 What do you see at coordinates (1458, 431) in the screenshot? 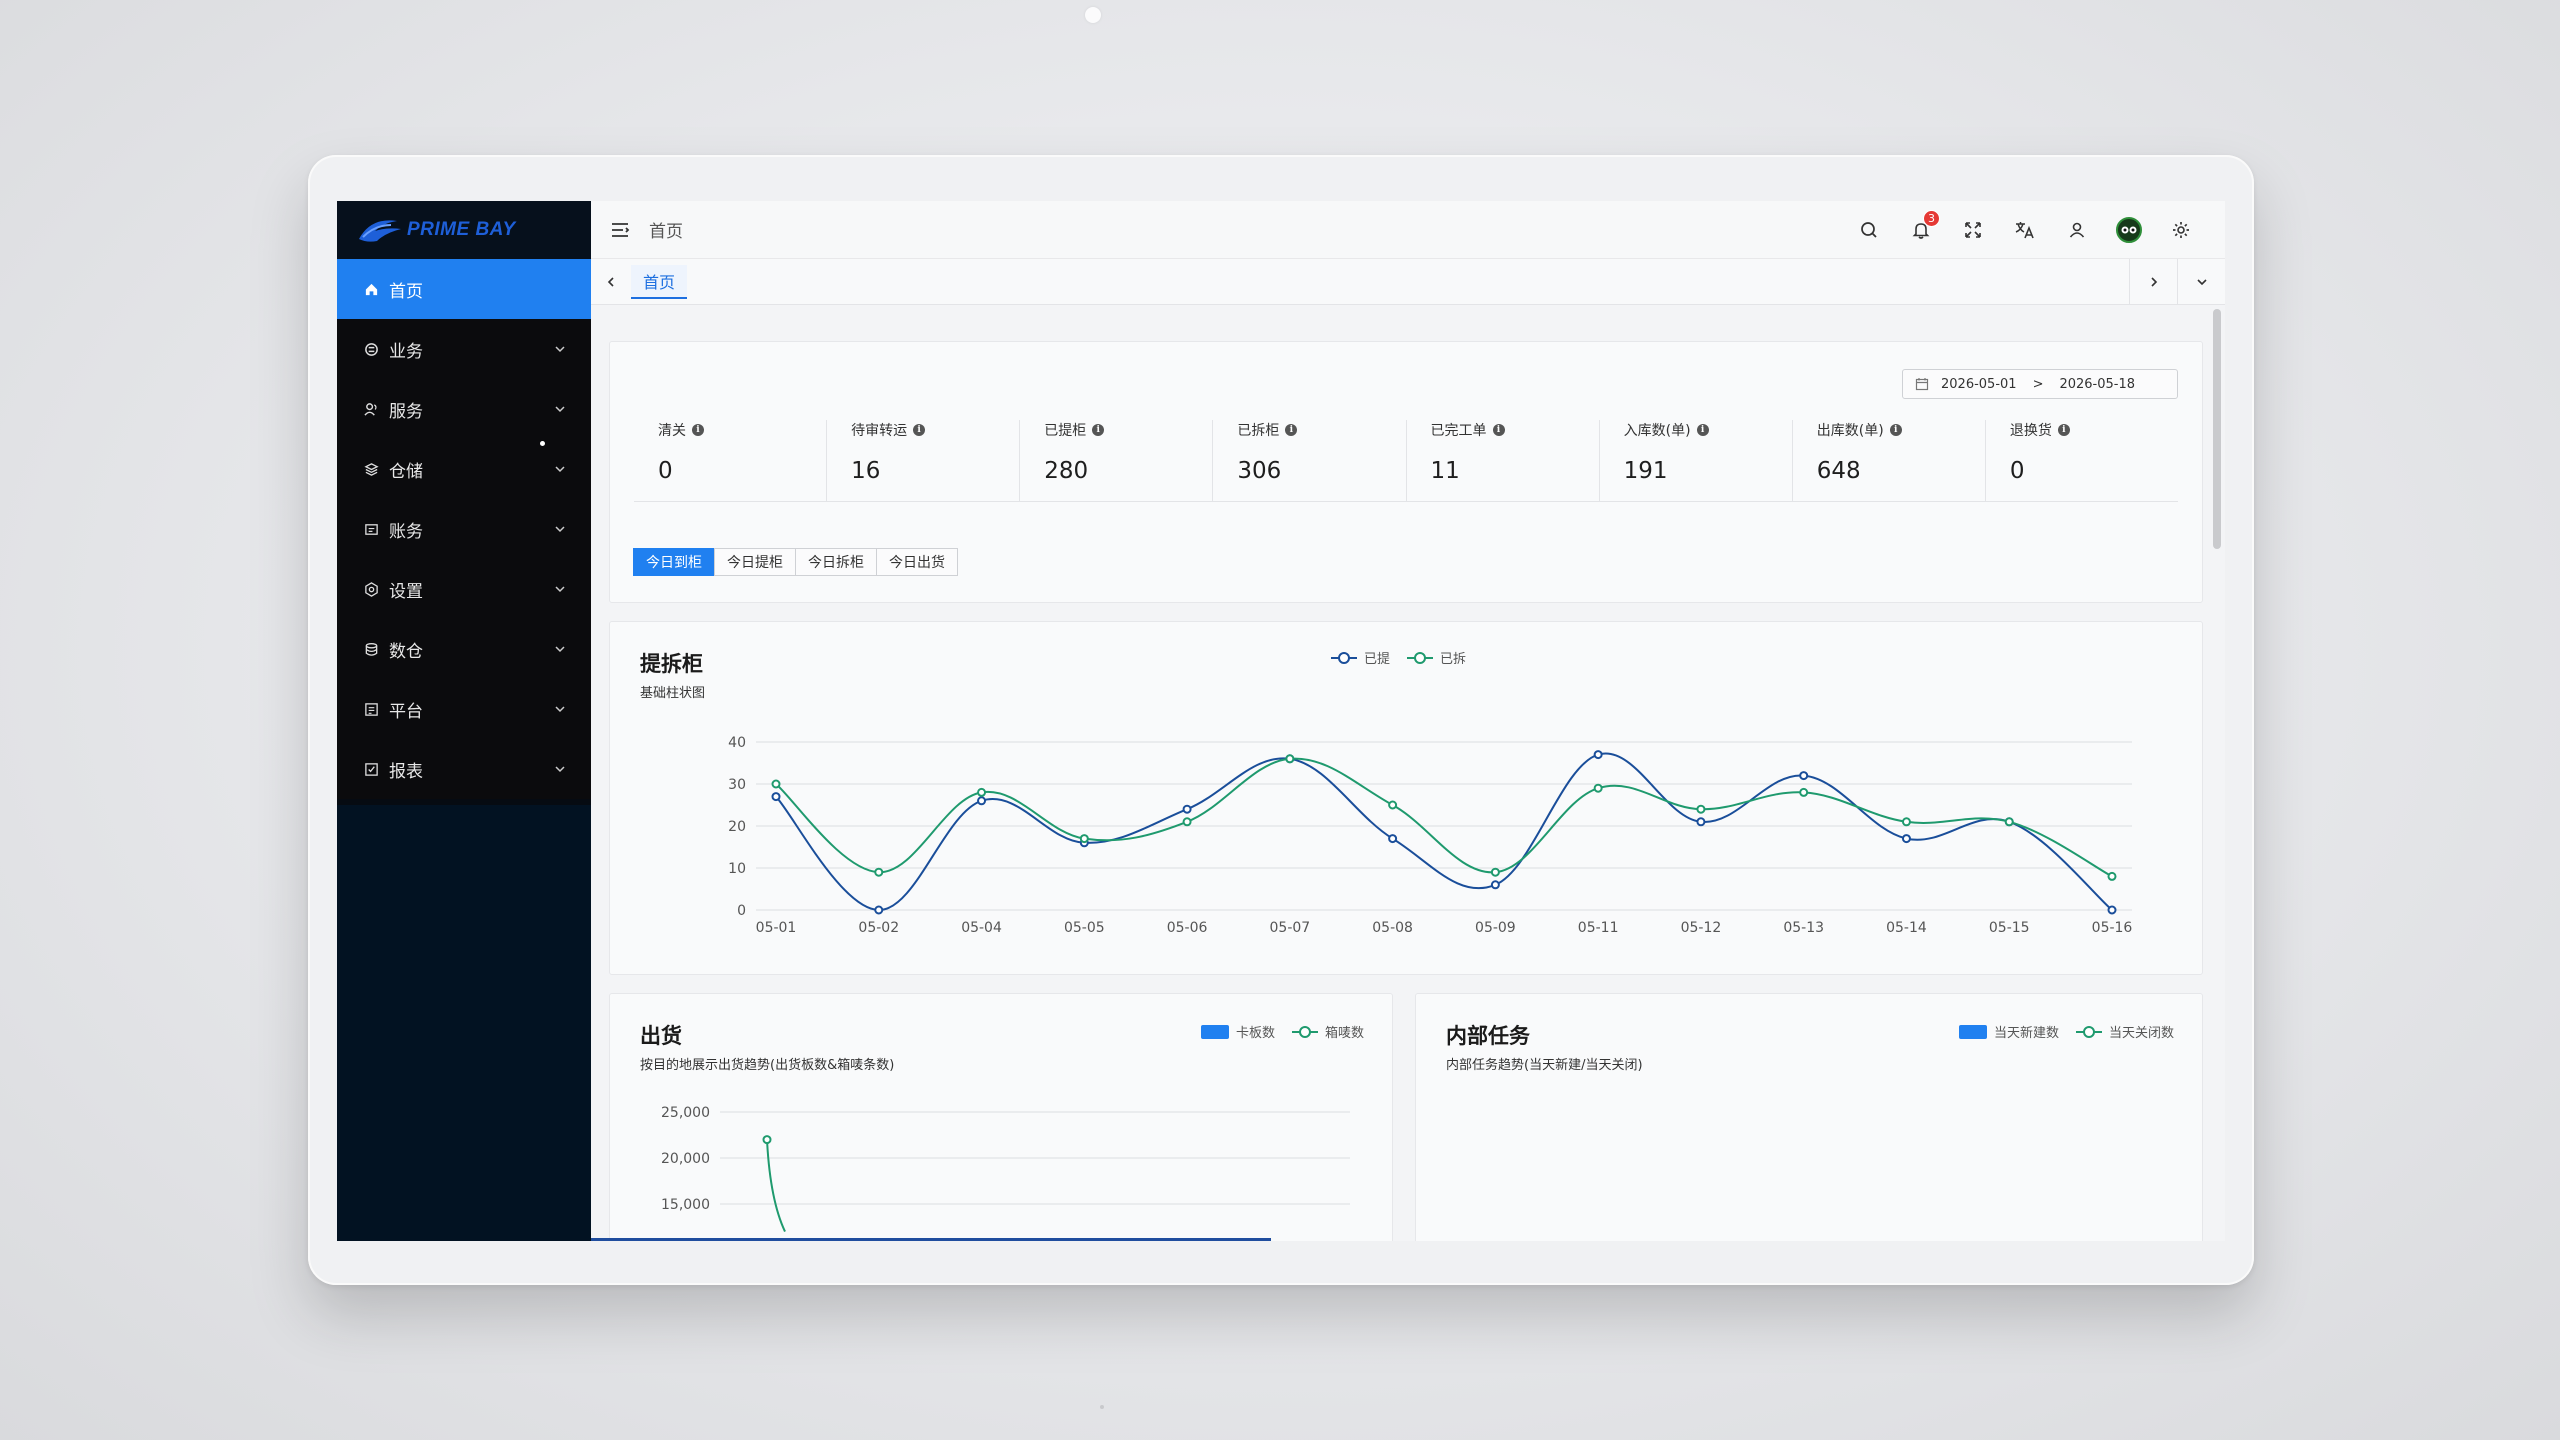
I see `stat-label: 已完工单` at bounding box center [1458, 431].